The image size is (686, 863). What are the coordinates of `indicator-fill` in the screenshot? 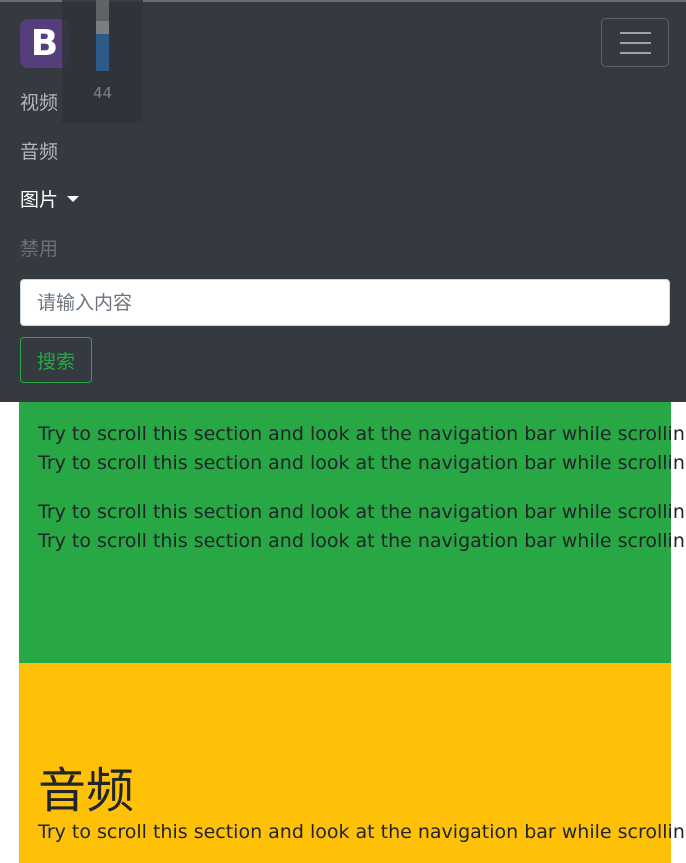 It's located at (102, 52).